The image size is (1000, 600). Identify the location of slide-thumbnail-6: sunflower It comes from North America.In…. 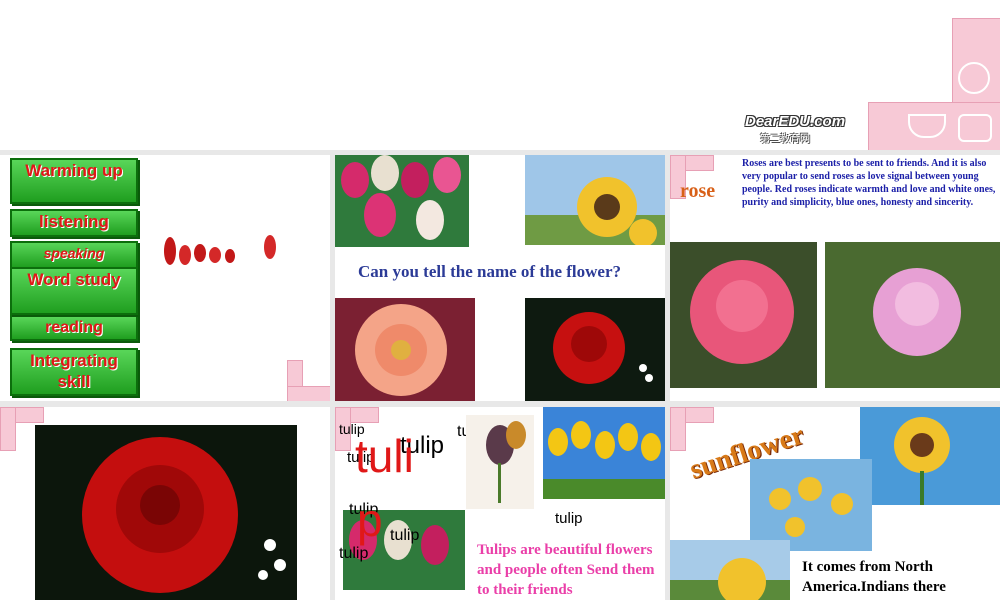
(835, 503).